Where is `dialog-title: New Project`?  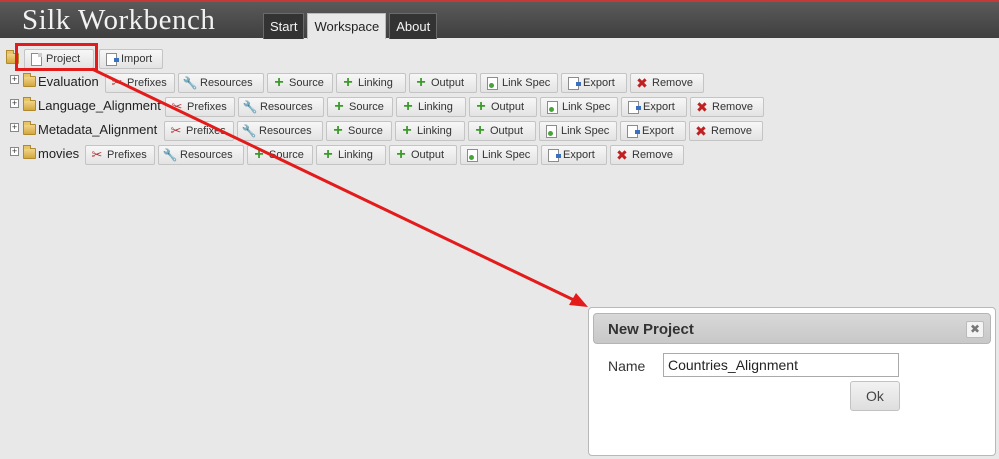
dialog-title: New Project is located at coordinates (651, 329).